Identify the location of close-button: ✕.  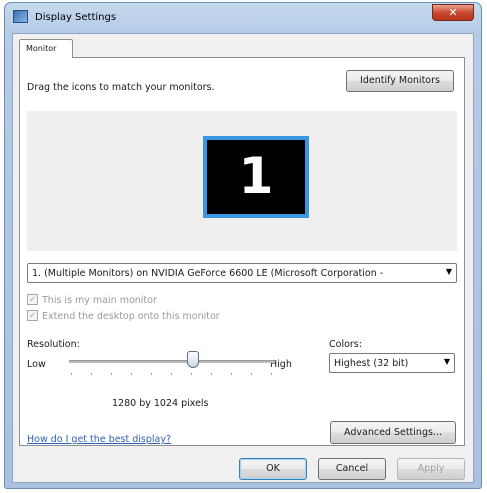
(453, 12).